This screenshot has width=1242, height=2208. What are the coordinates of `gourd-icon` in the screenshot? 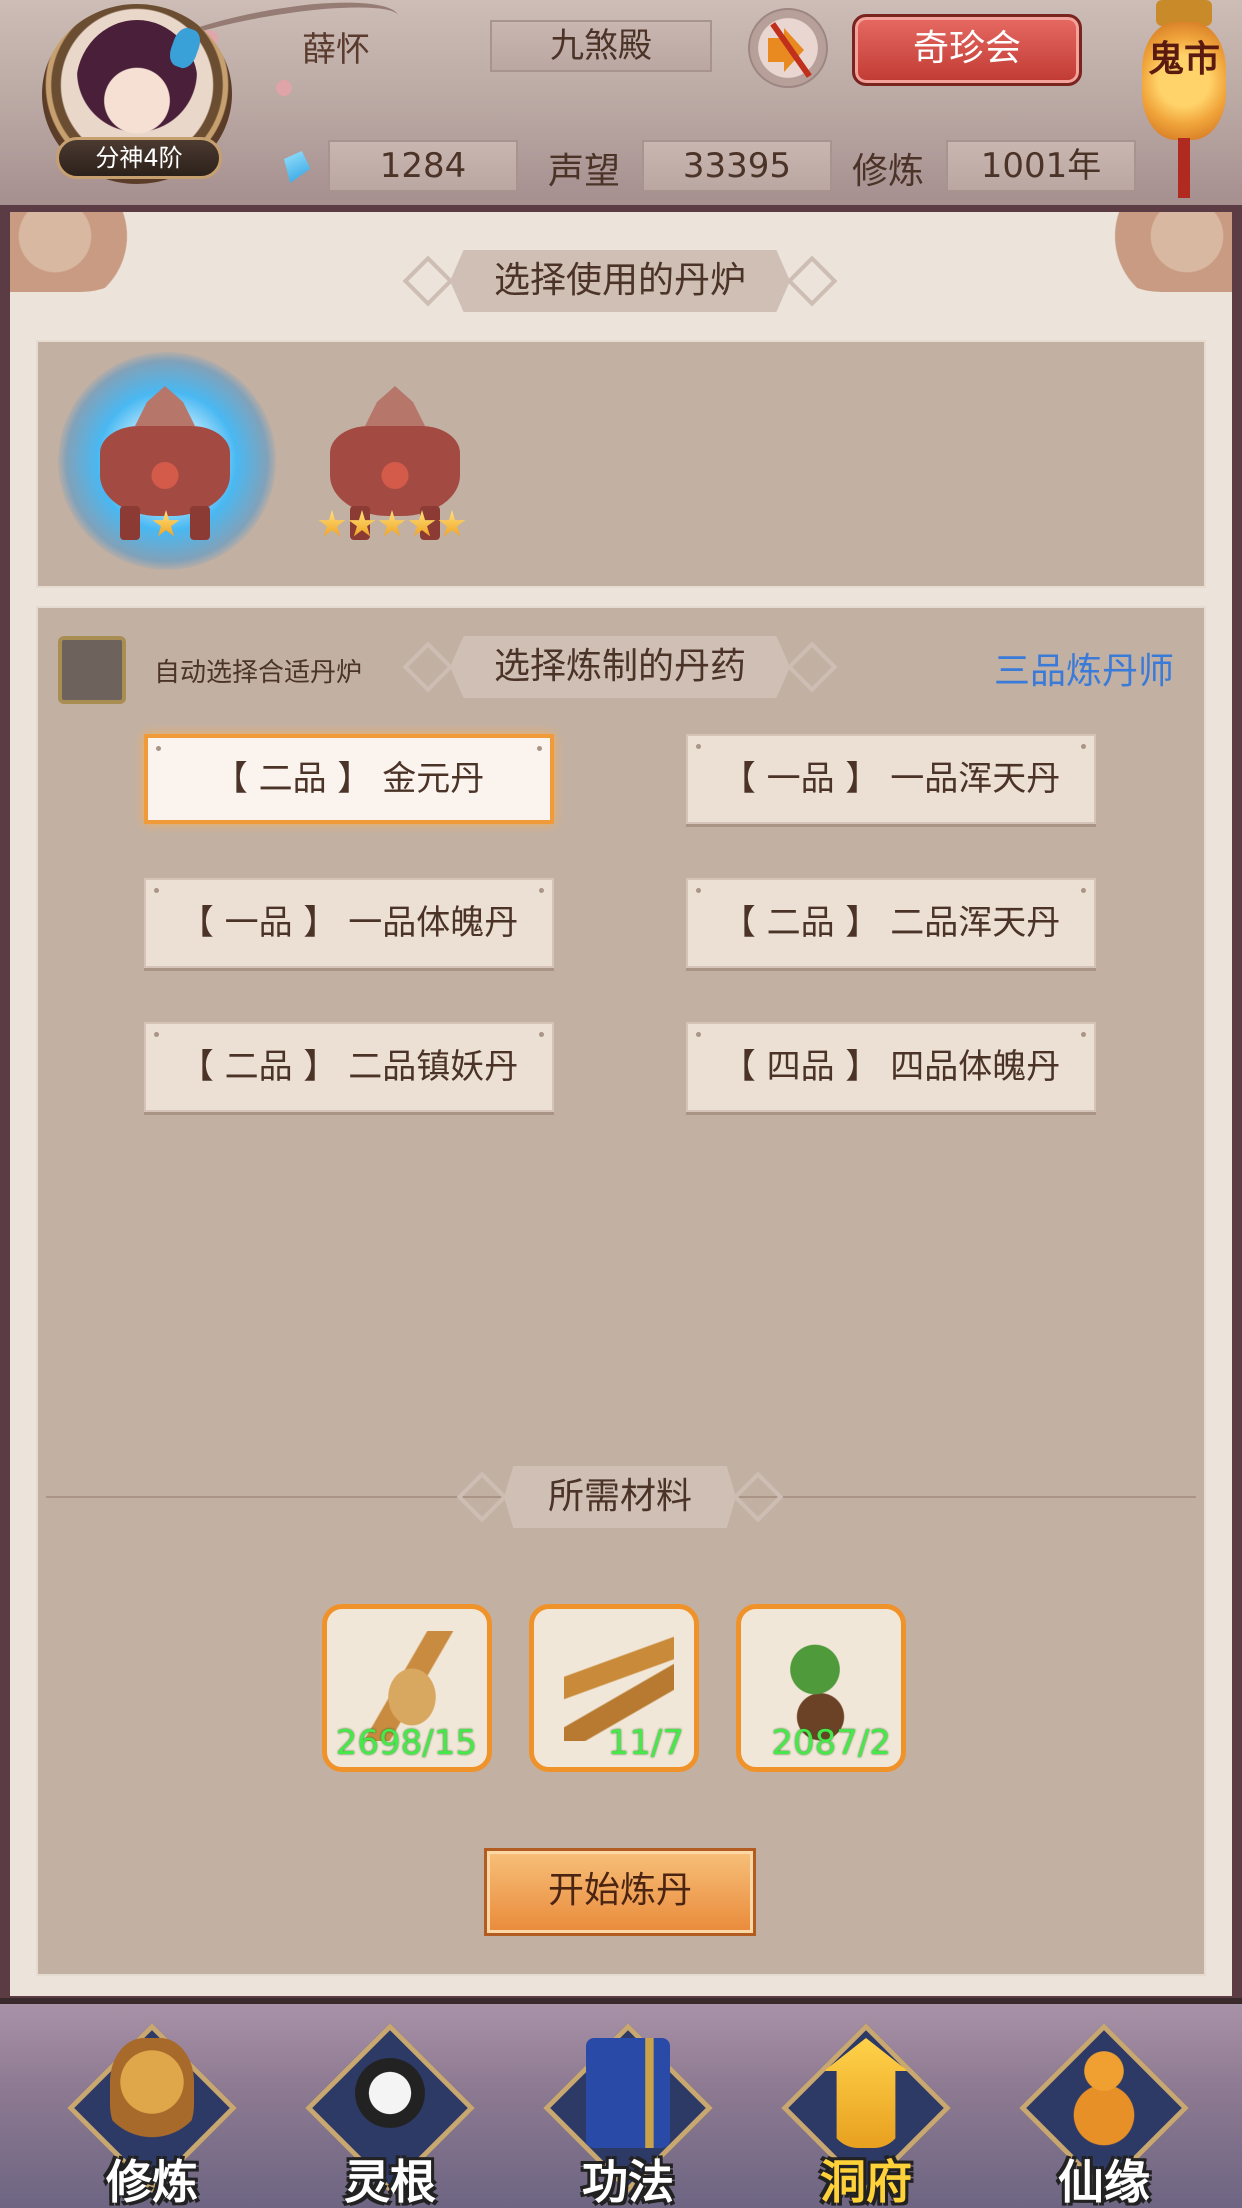 It's located at (1104, 2093).